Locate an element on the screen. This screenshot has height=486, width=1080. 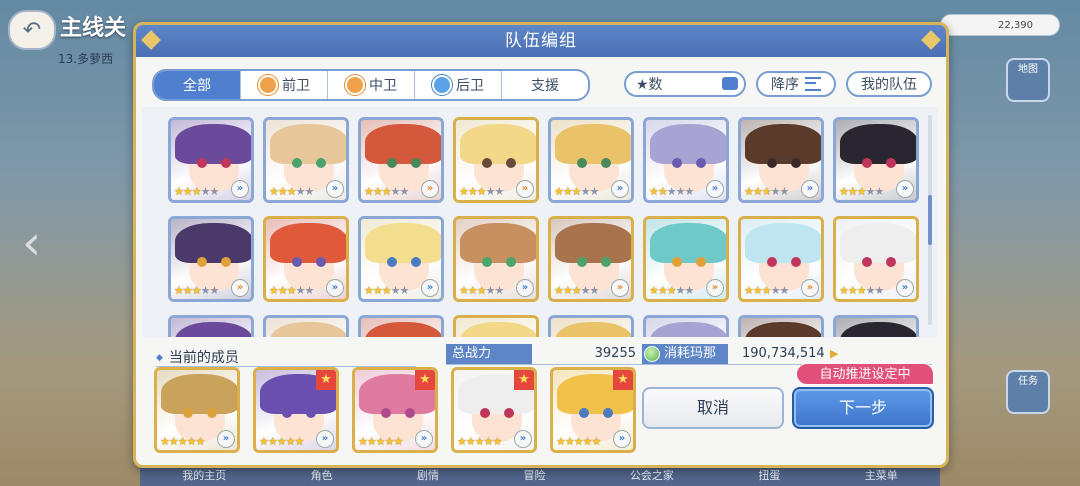
back-button: ↶ is located at coordinates (32, 30).